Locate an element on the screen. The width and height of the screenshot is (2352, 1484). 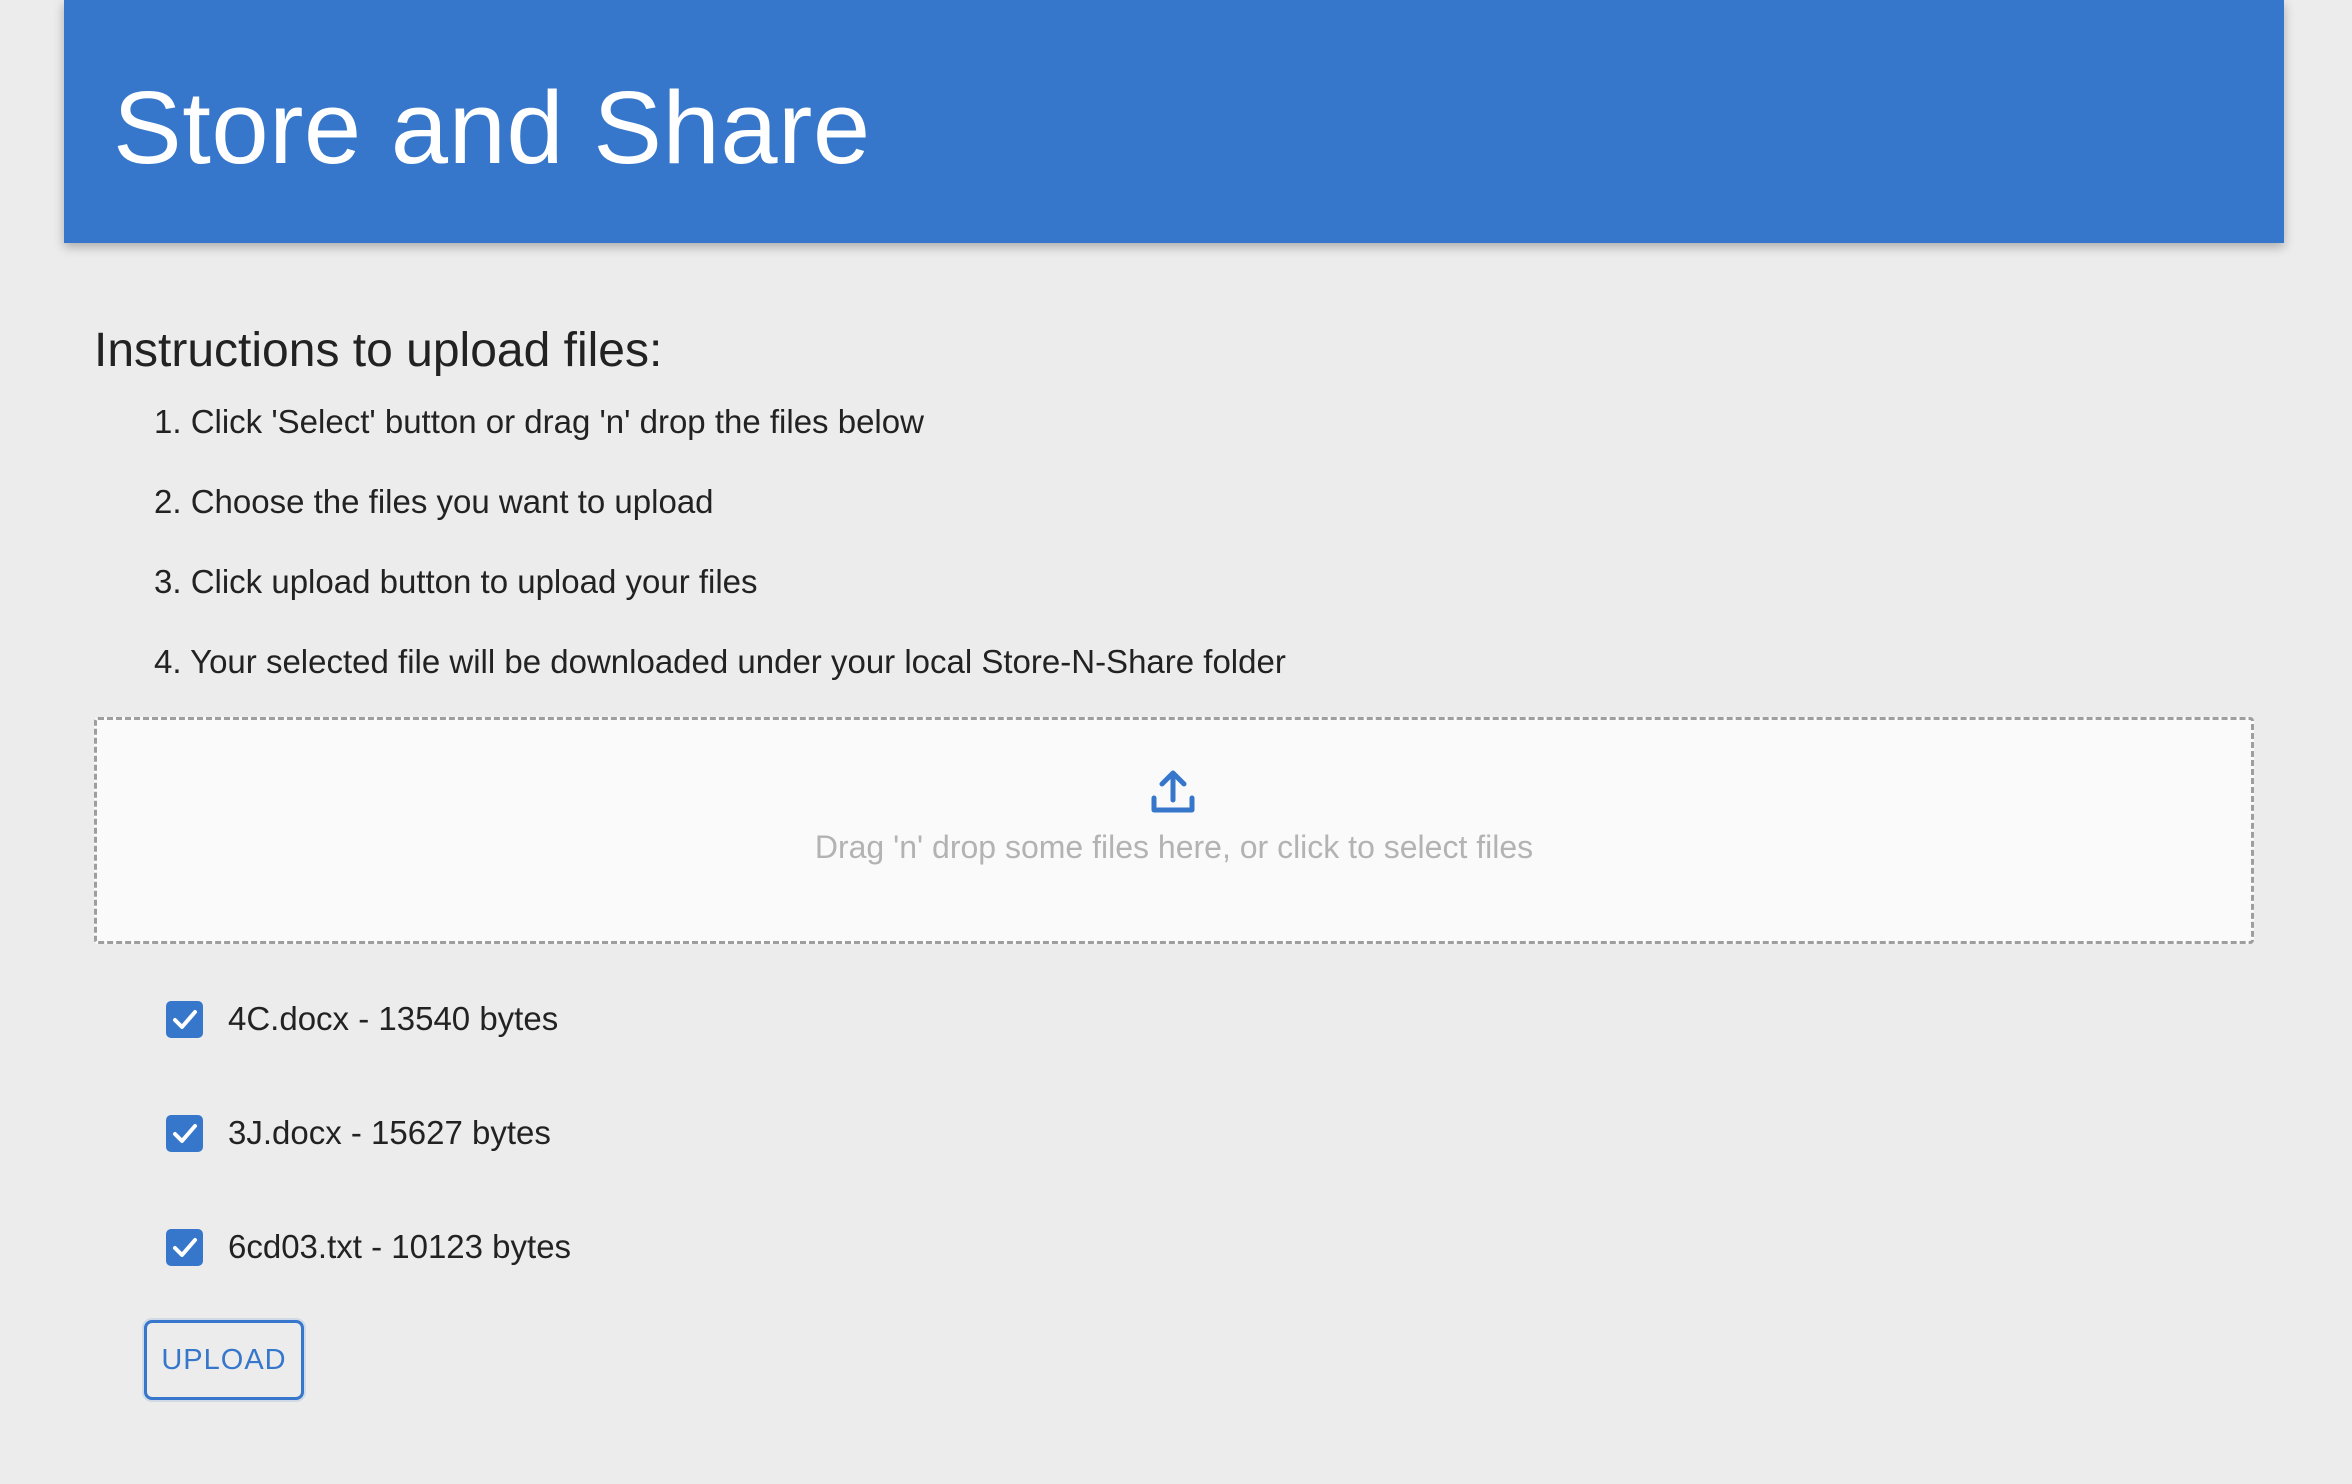
file-label: 3J.docx - 15627 bytes is located at coordinates (389, 1132).